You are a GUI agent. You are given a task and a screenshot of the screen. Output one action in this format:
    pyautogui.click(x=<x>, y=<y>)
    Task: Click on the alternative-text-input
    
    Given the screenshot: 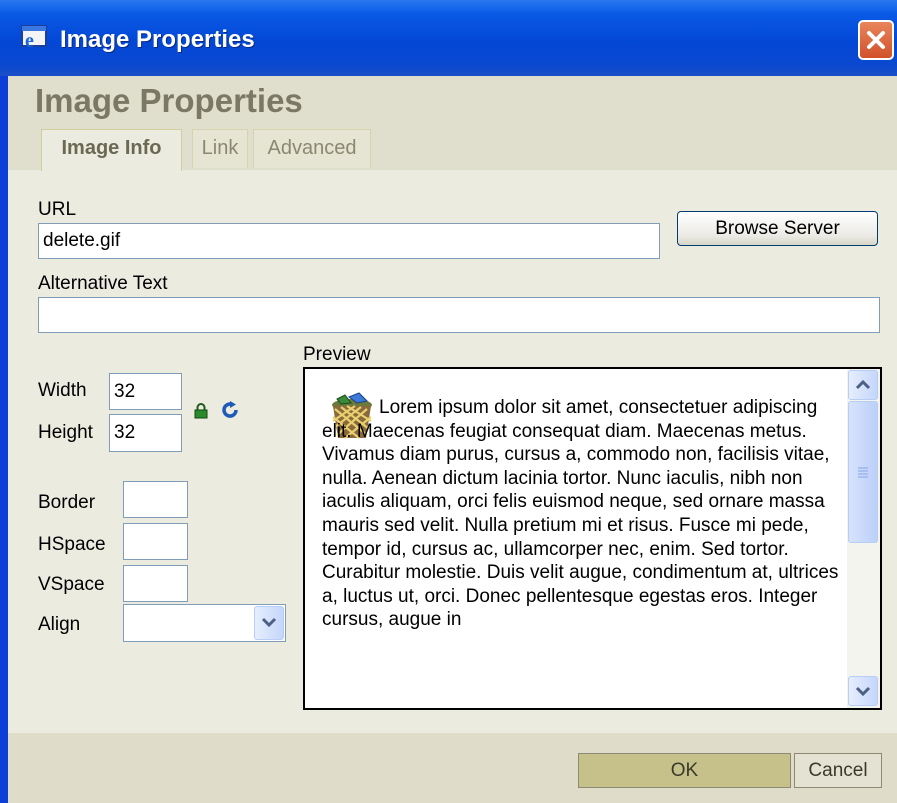 What is the action you would take?
    pyautogui.click(x=459, y=315)
    